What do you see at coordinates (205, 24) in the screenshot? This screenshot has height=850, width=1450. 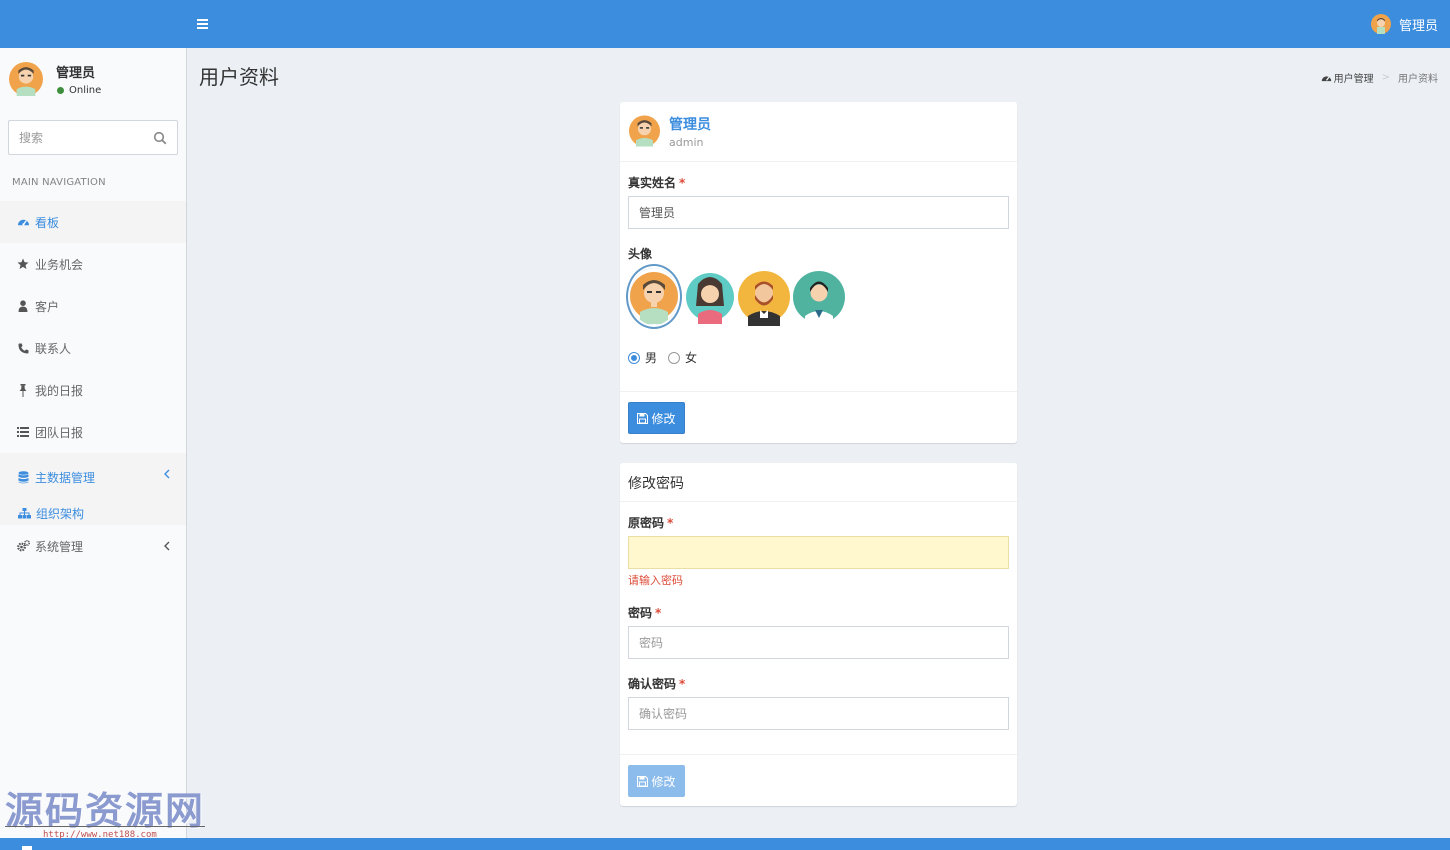 I see `sidebar-toggle-icon` at bounding box center [205, 24].